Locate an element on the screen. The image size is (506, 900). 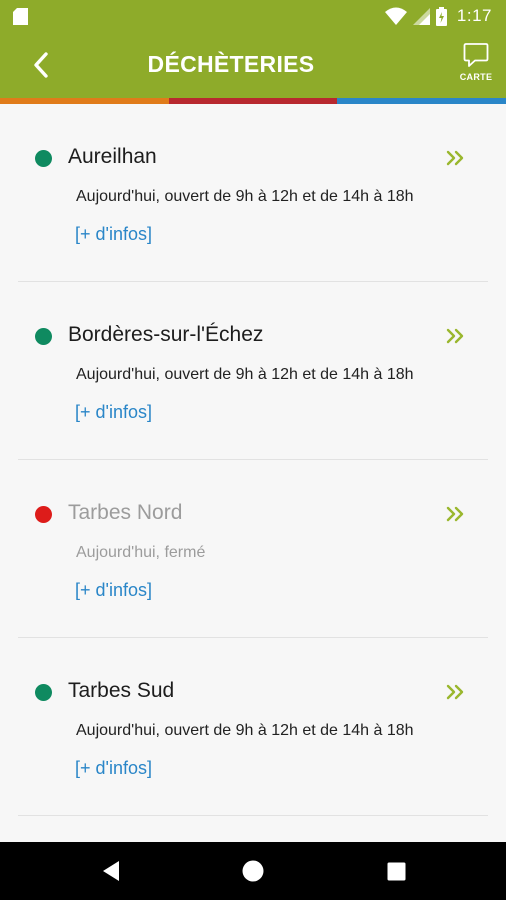
map-button-label: CARTE is located at coordinates (476, 77).